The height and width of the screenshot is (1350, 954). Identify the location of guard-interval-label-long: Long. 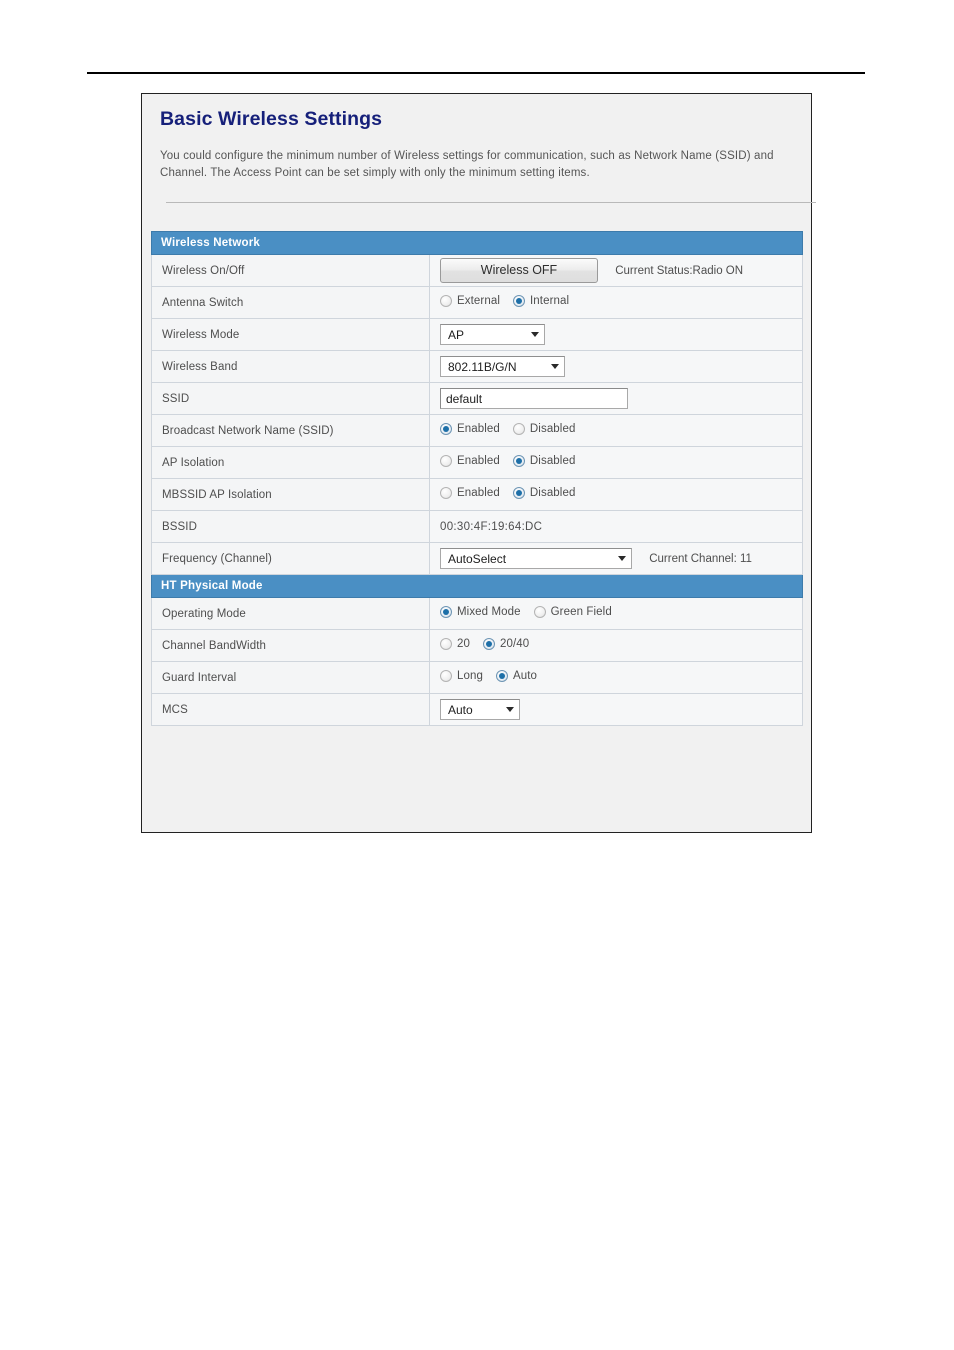
(470, 676).